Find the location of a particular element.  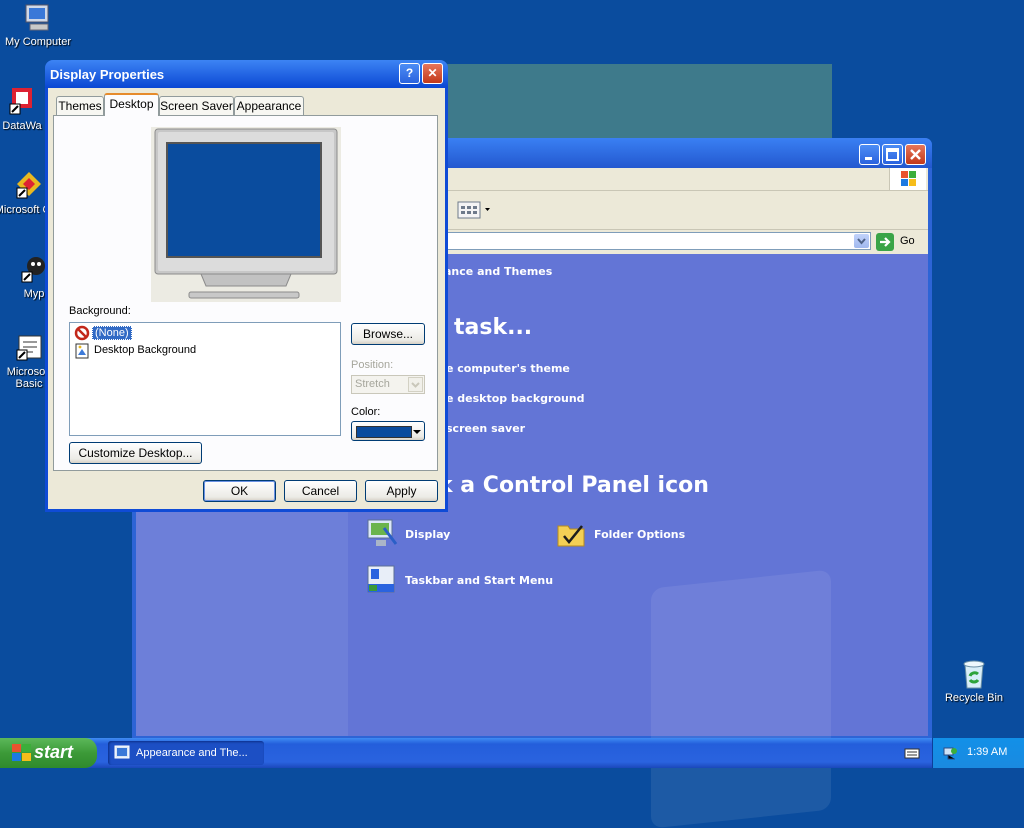

help-button: ? is located at coordinates (409, 73).